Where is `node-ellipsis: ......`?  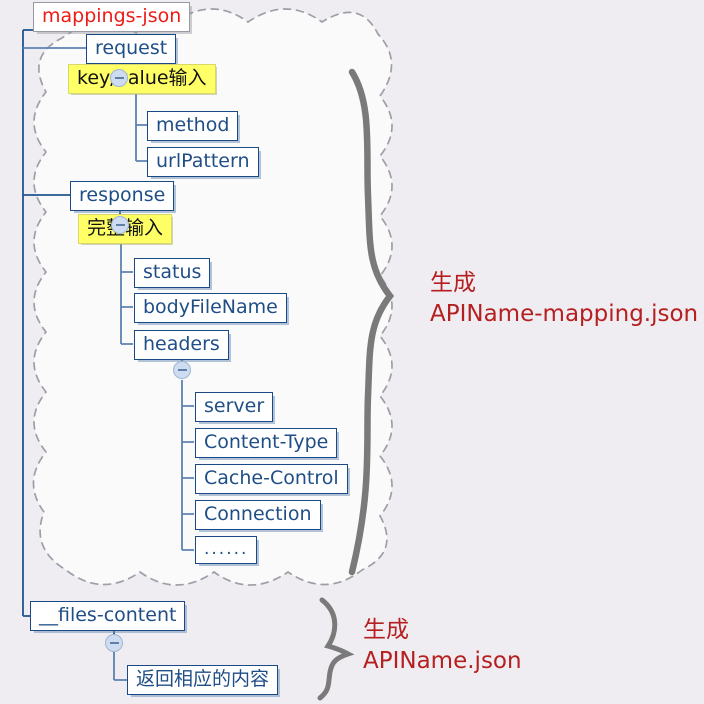 node-ellipsis: ...... is located at coordinates (226, 550).